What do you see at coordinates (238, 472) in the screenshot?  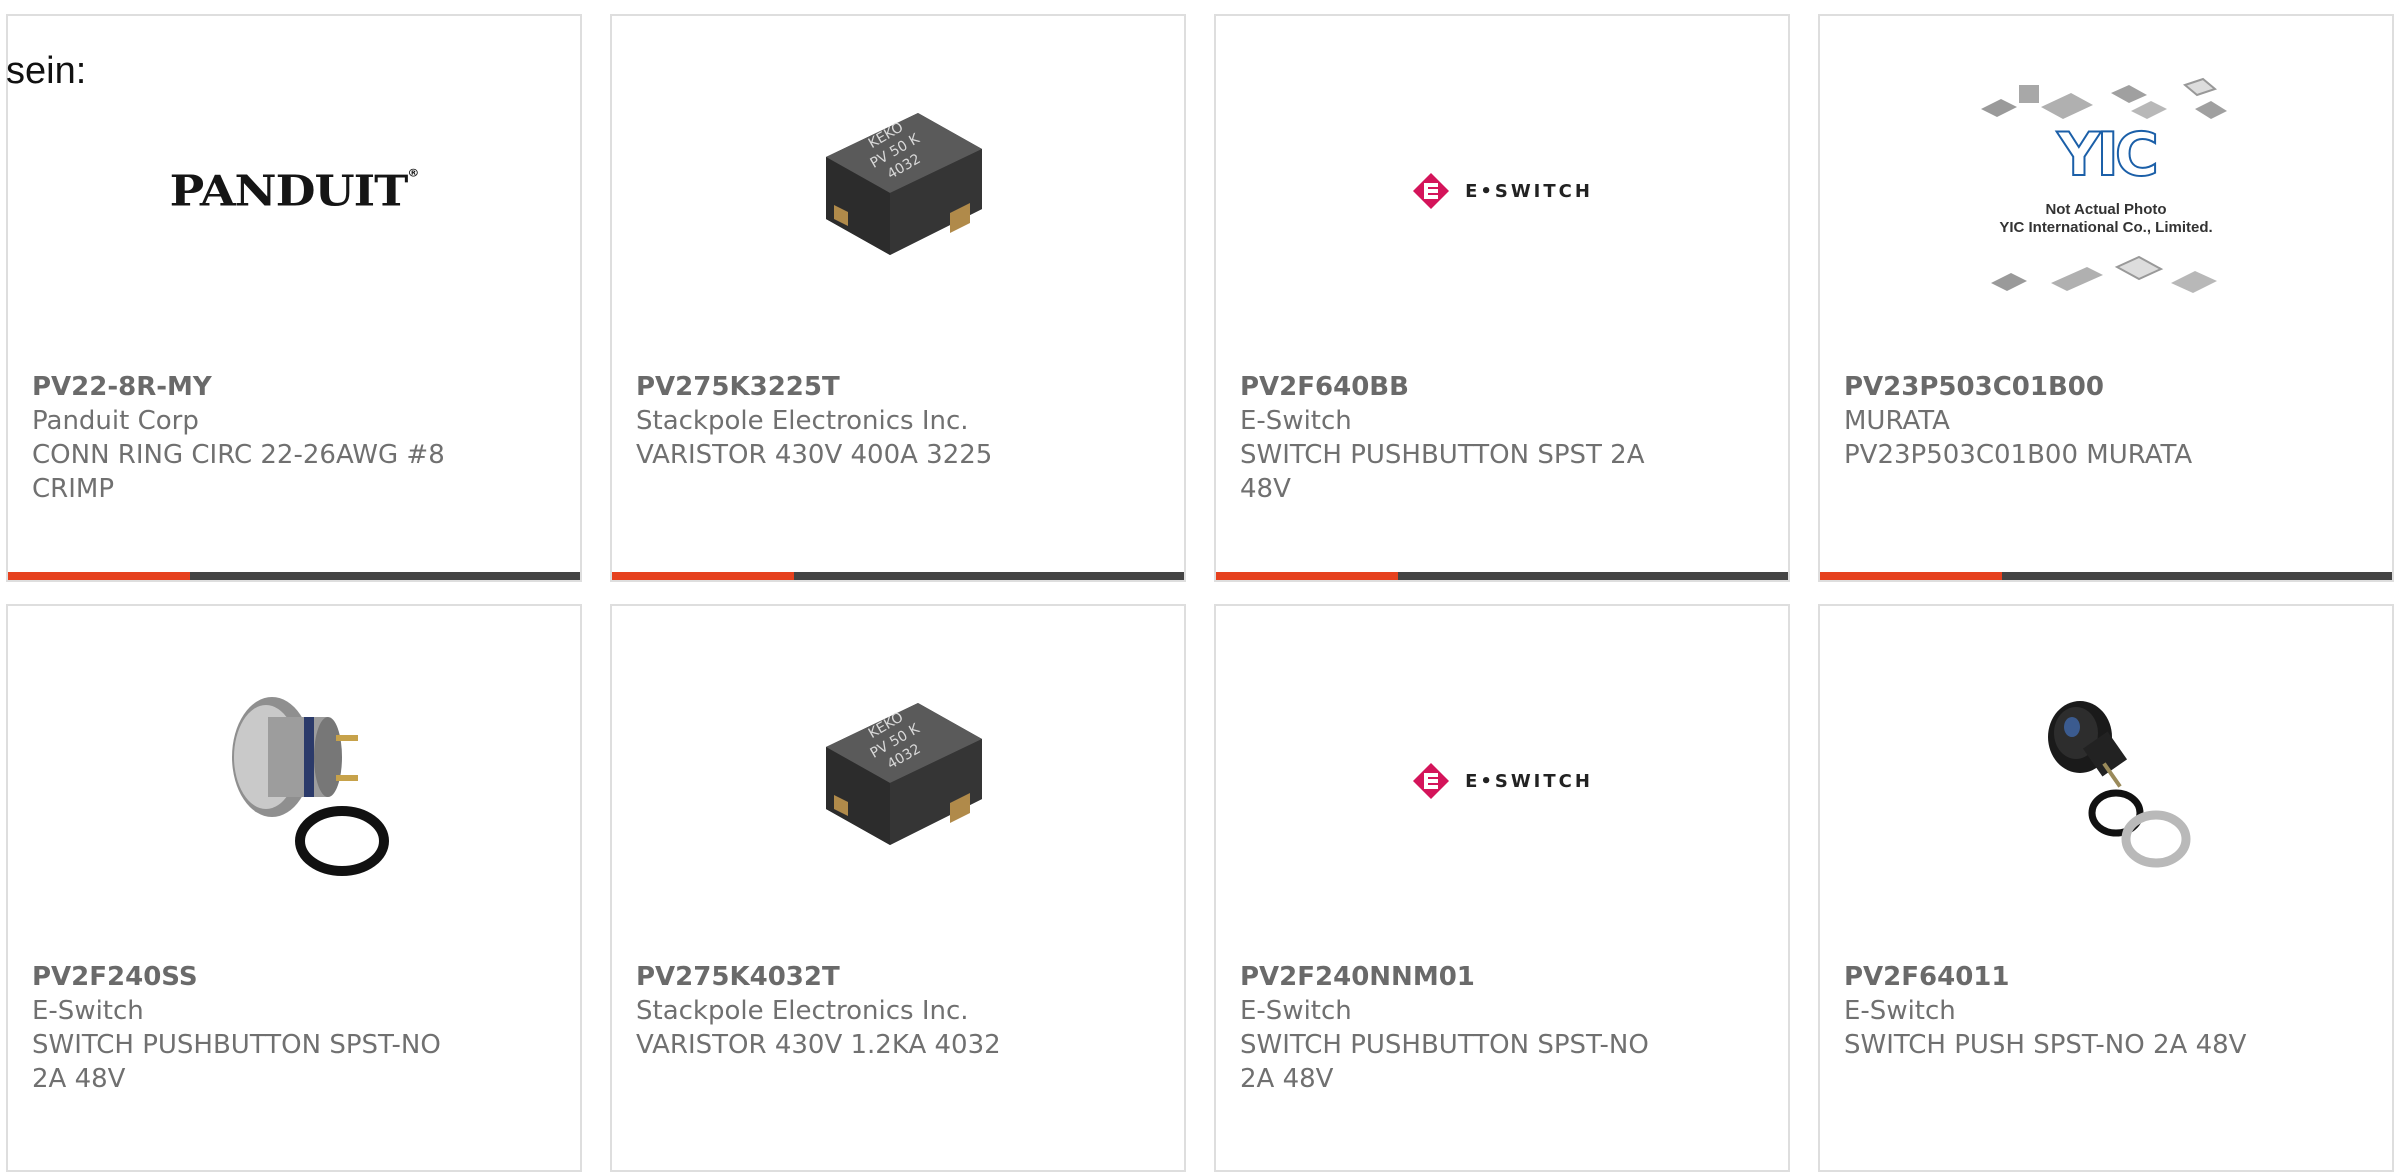 I see `description: CONN RING CIRC 22-26AWG #8 CRIMP` at bounding box center [238, 472].